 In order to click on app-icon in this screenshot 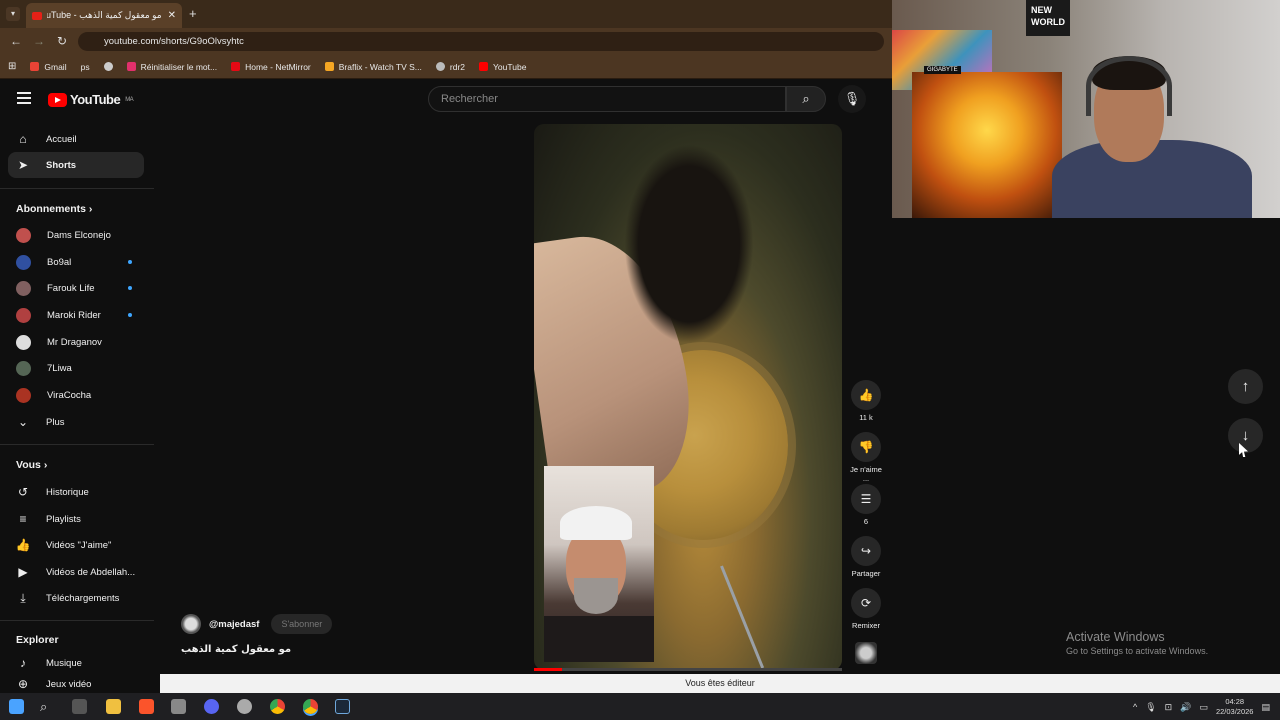, I will do `click(244, 706)`.